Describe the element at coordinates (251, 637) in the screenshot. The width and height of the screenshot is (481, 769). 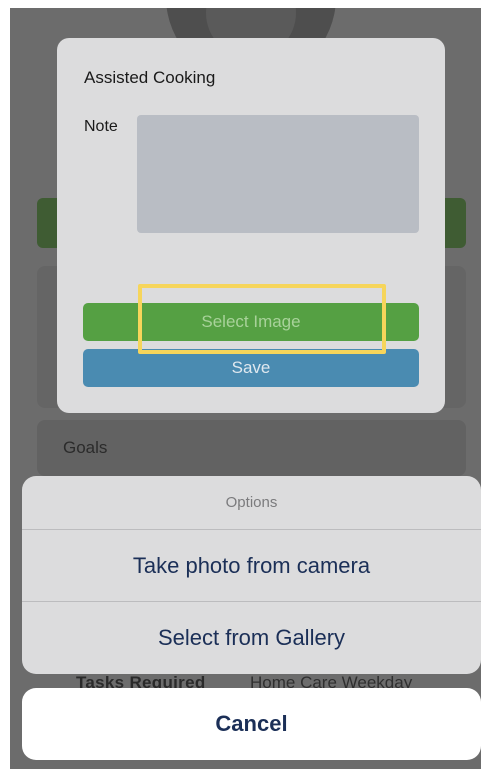
I see `select-from-gallery-option: Select from Gallery` at that location.